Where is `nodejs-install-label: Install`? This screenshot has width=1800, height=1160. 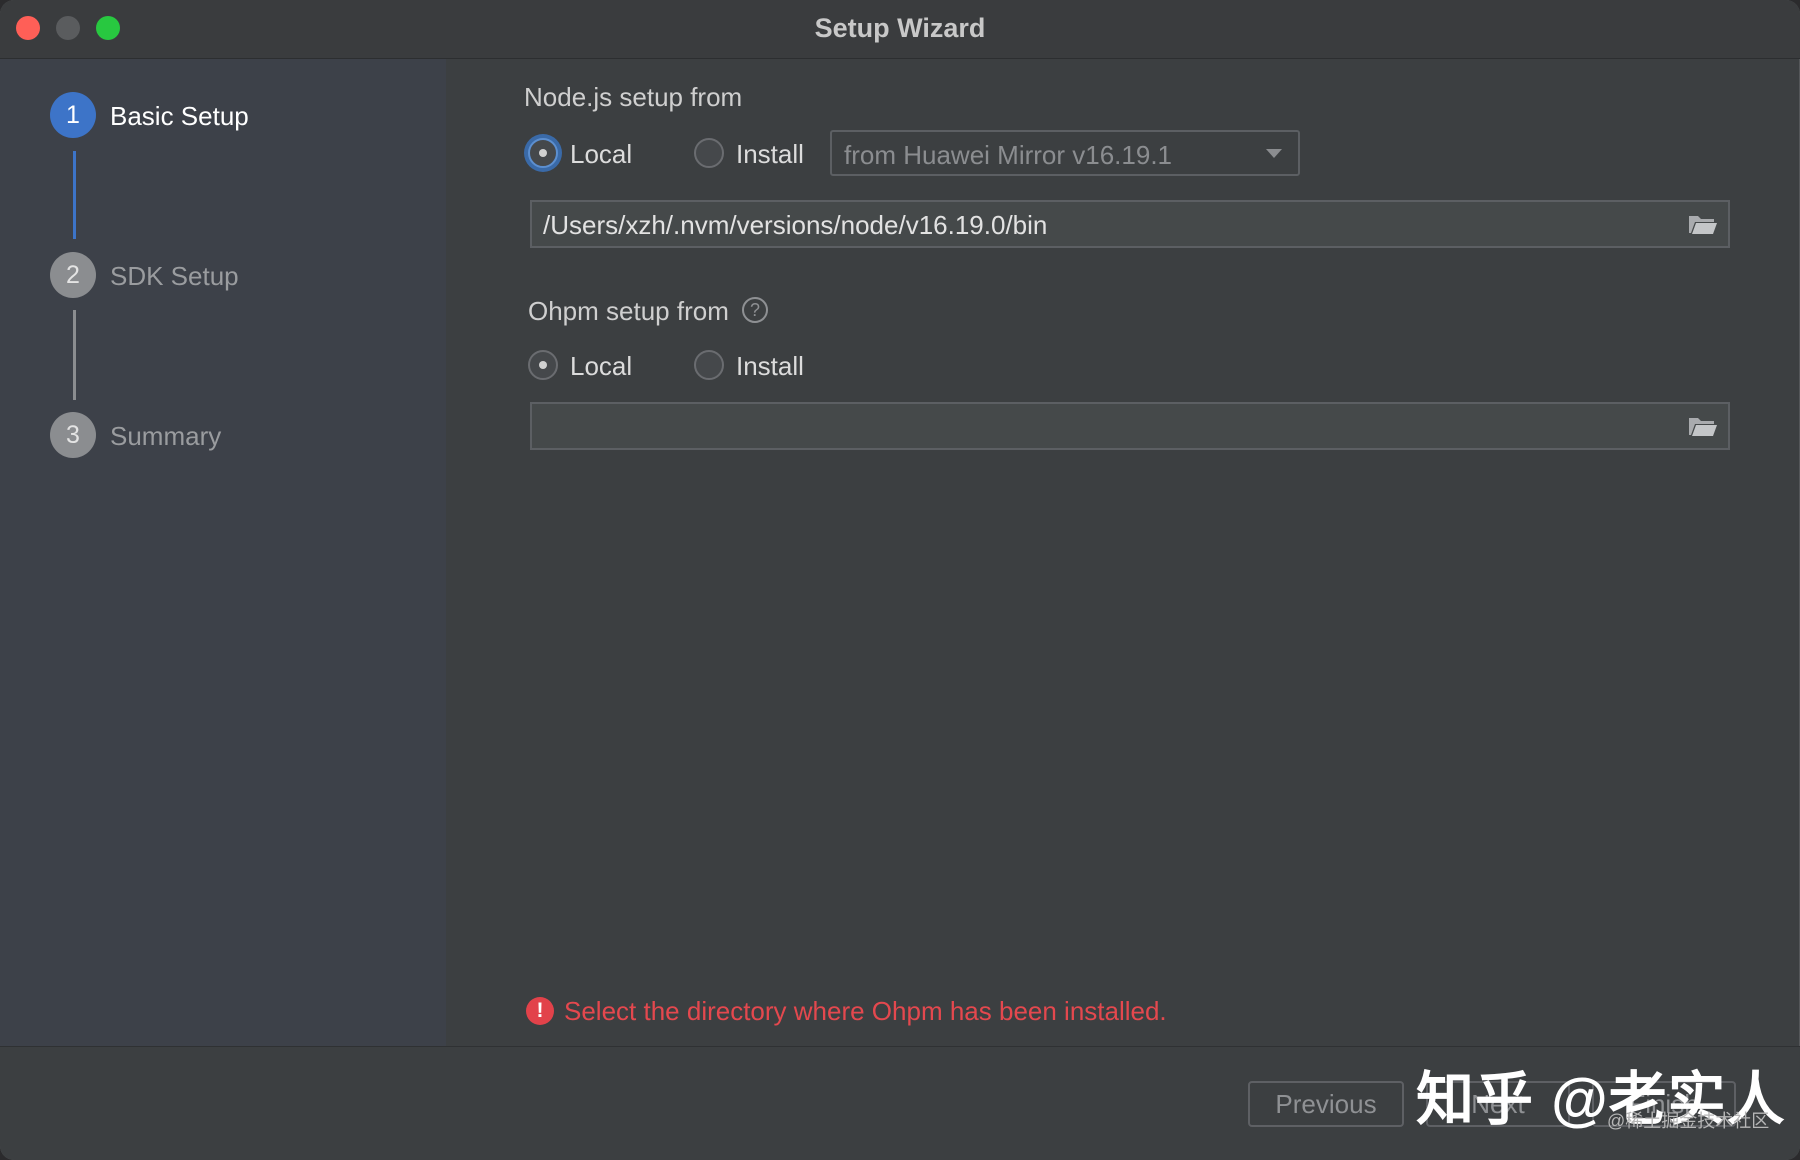
nodejs-install-label: Install is located at coordinates (770, 154).